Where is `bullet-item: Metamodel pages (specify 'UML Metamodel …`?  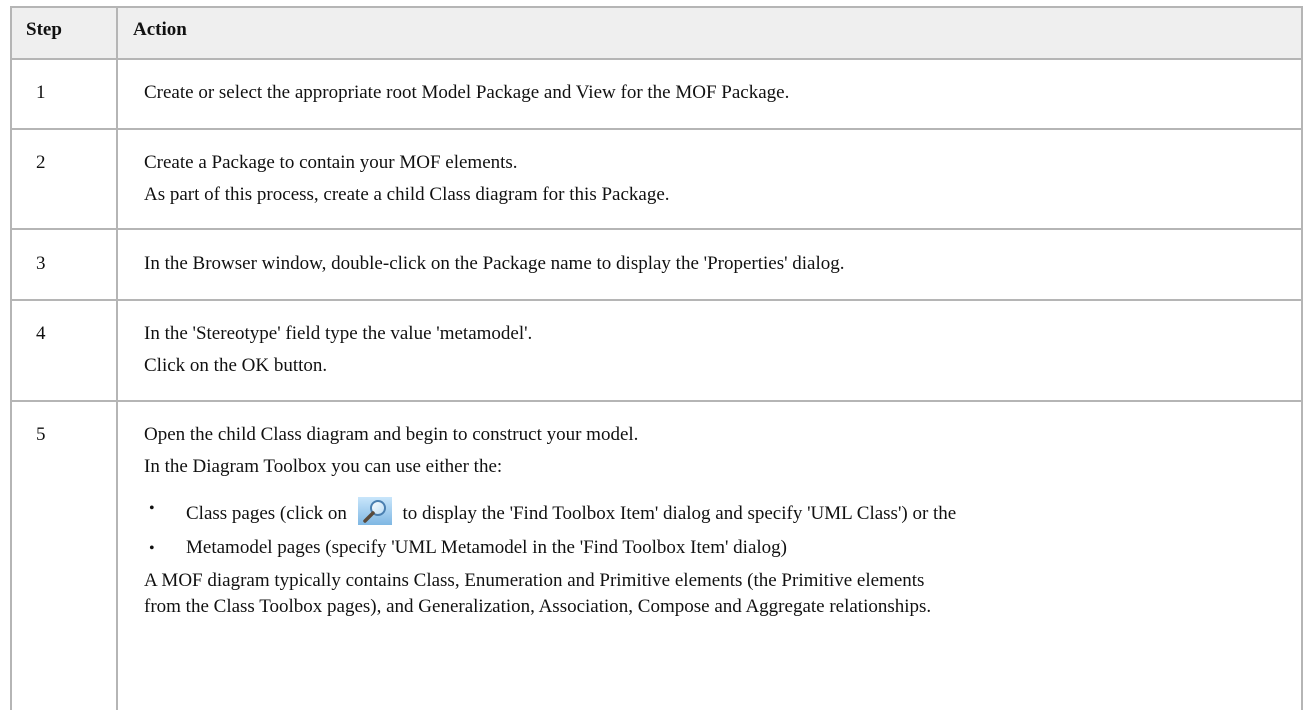
bullet-item: Metamodel pages (specify 'UML Metamodel … is located at coordinates (486, 547).